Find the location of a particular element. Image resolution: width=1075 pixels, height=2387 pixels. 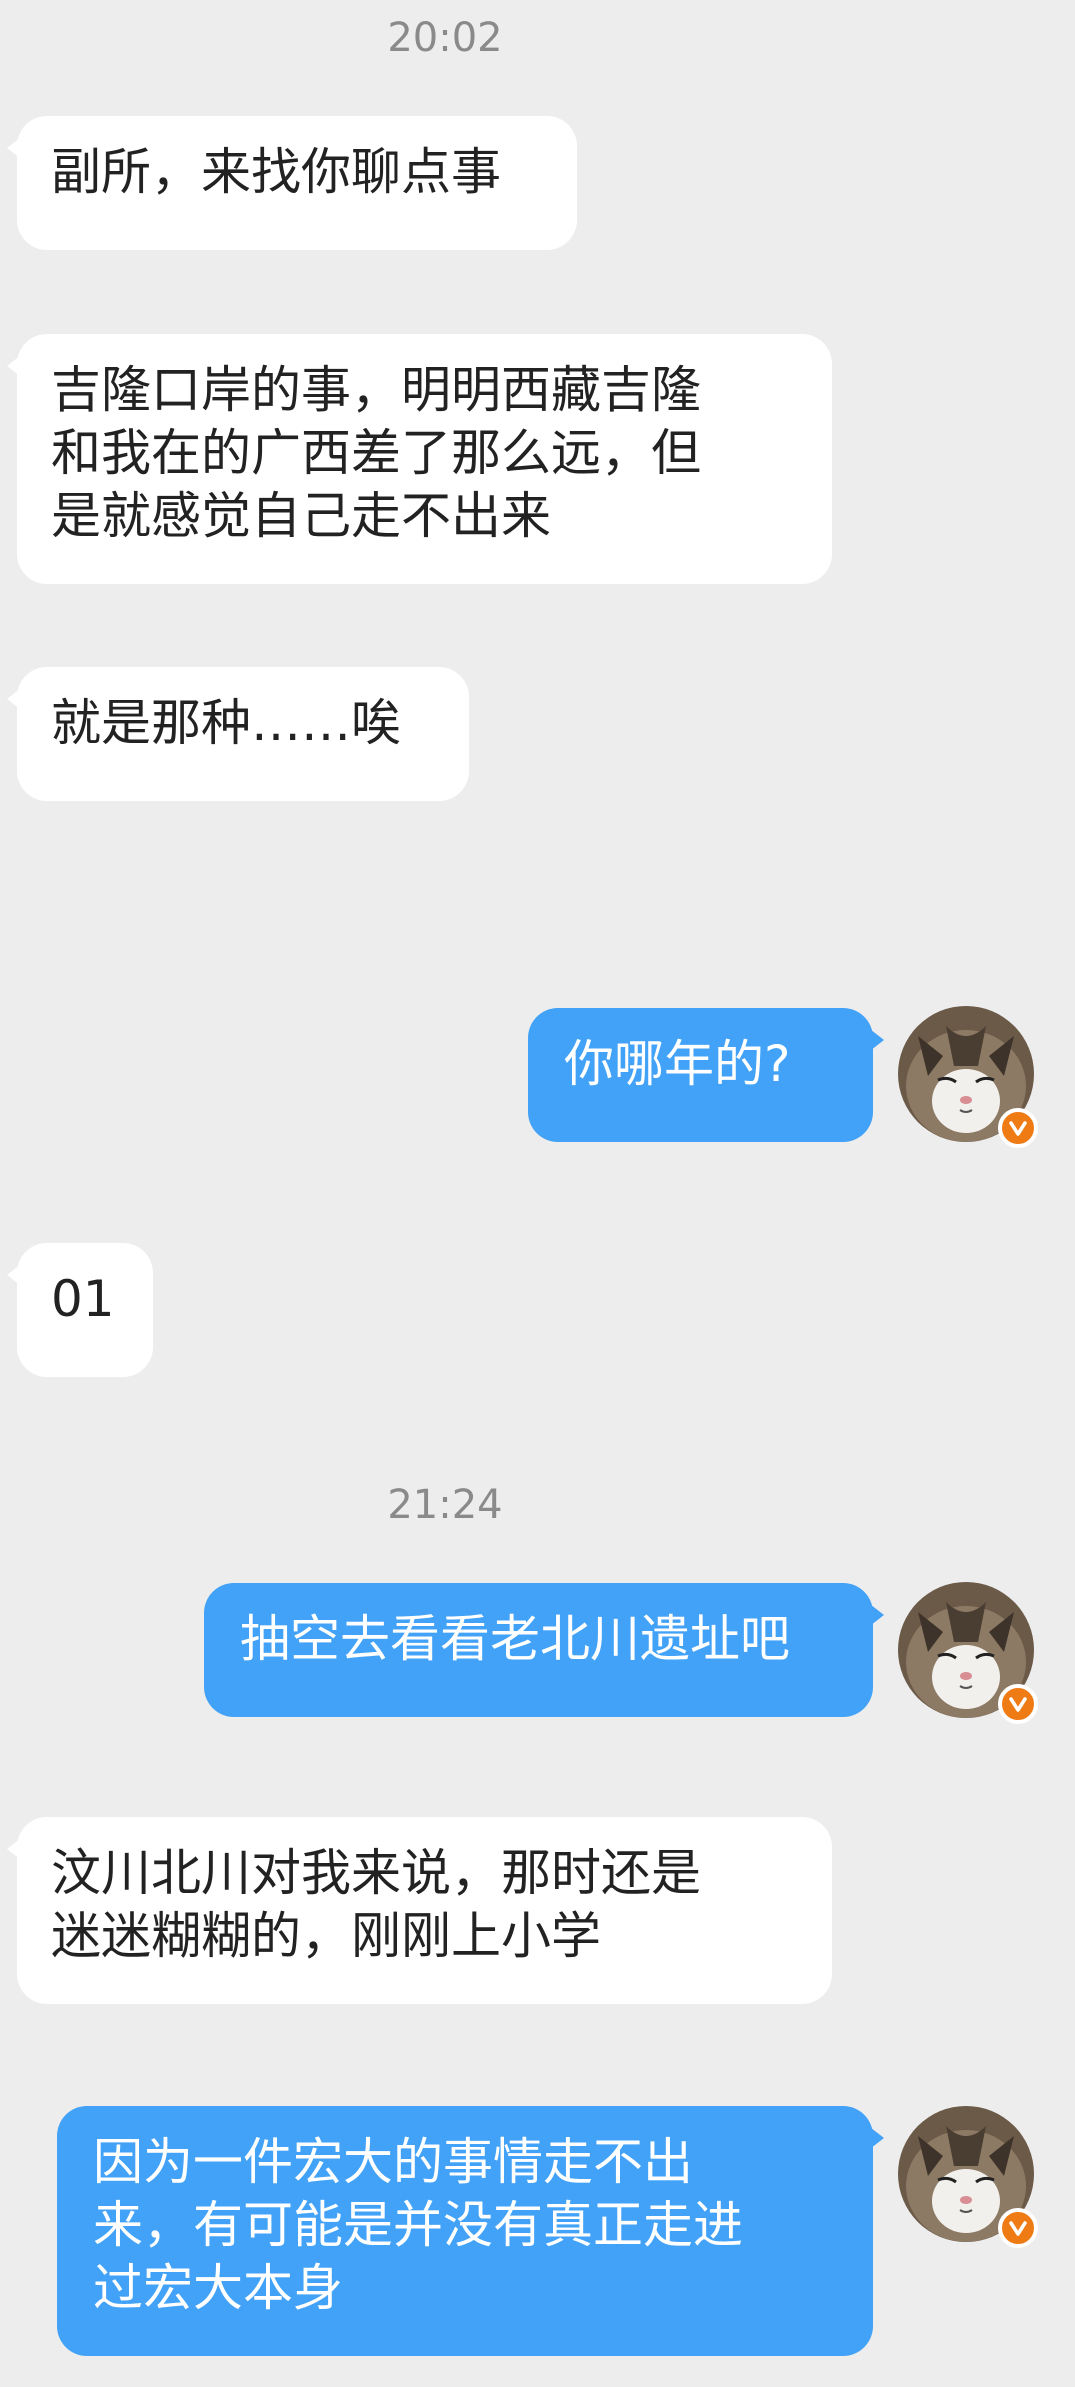

message-bubble-incoming: 吉隆口岸的事，明明西藏吉隆 和我在的广西差了那么远，但 是就感觉自己走不出来 is located at coordinates (419, 459).